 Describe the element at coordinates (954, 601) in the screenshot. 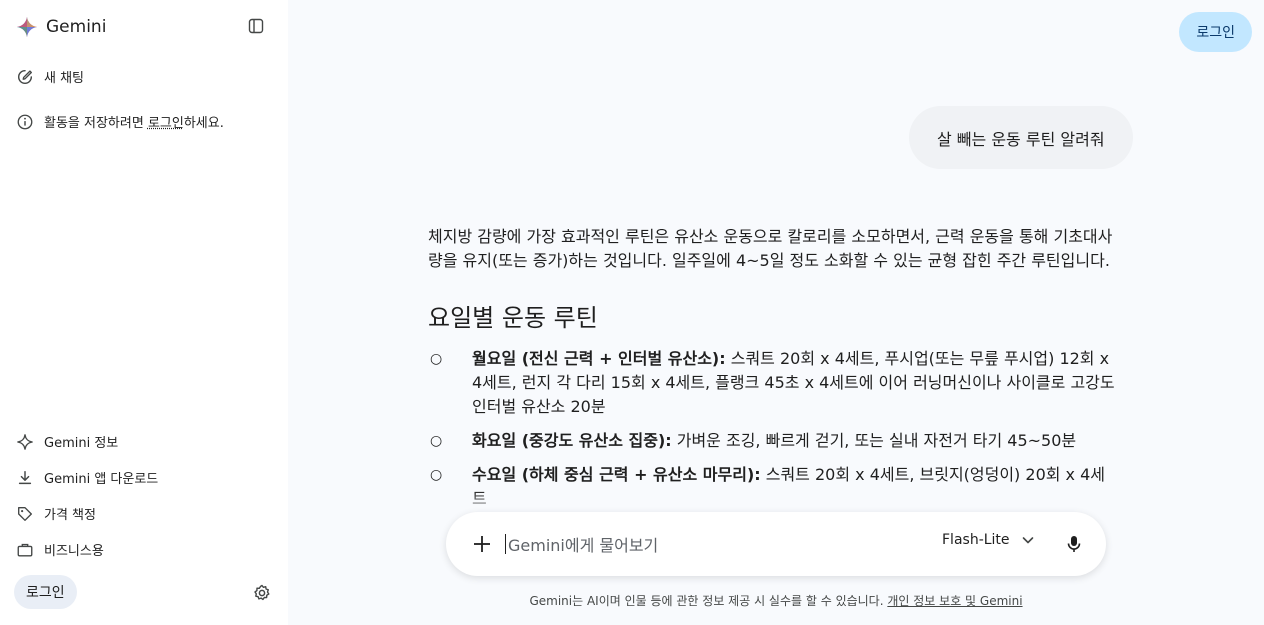

I see `privacy-link: 개인 정보 보호 및 Gemini` at that location.